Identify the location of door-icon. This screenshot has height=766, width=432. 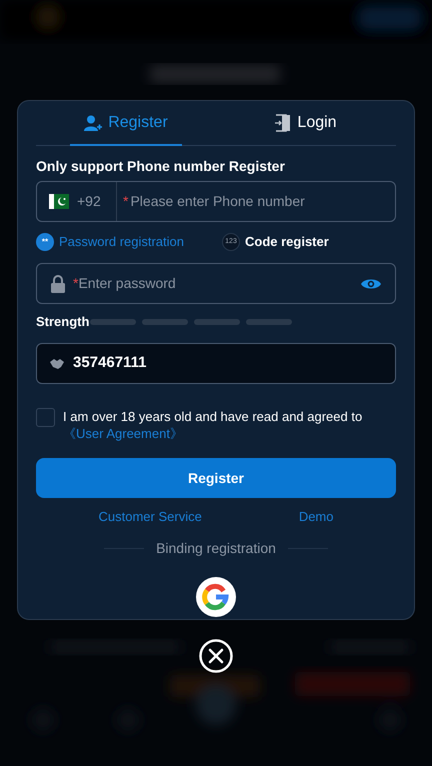
(283, 123).